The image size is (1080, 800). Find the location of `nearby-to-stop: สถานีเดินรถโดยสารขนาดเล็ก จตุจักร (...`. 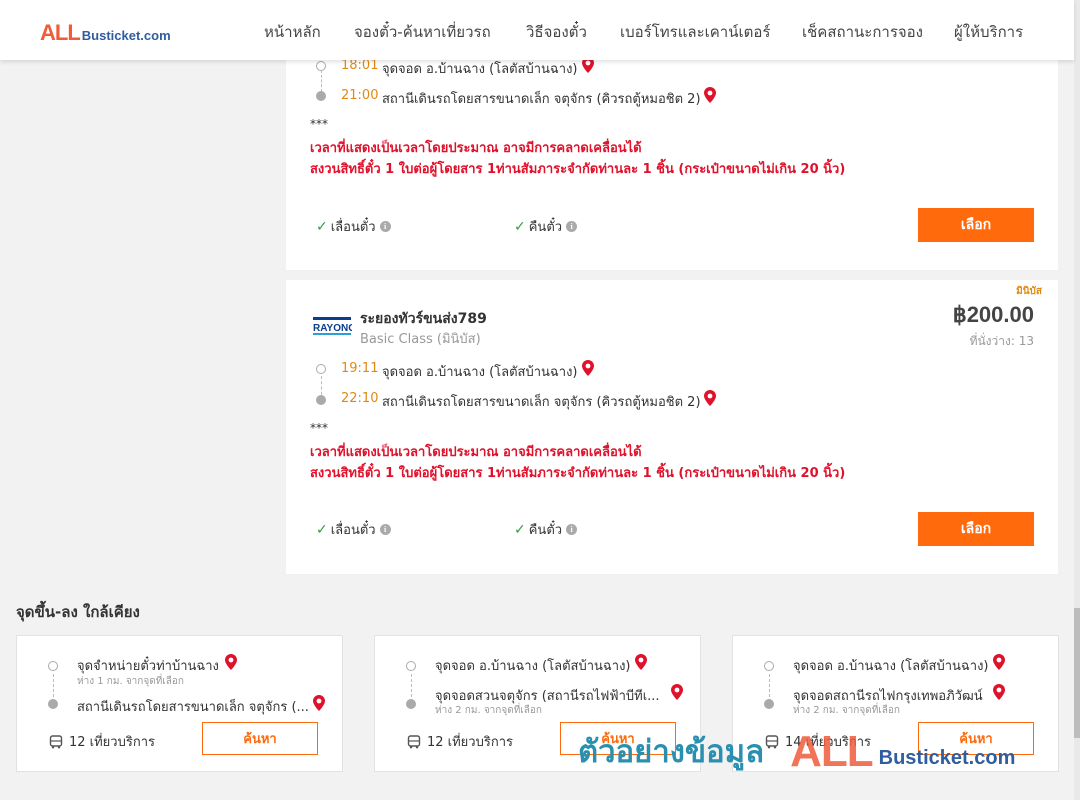

nearby-to-stop: สถานีเดินรถโดยสารขนาดเล็ก จตุจักร (... is located at coordinates (193, 707).